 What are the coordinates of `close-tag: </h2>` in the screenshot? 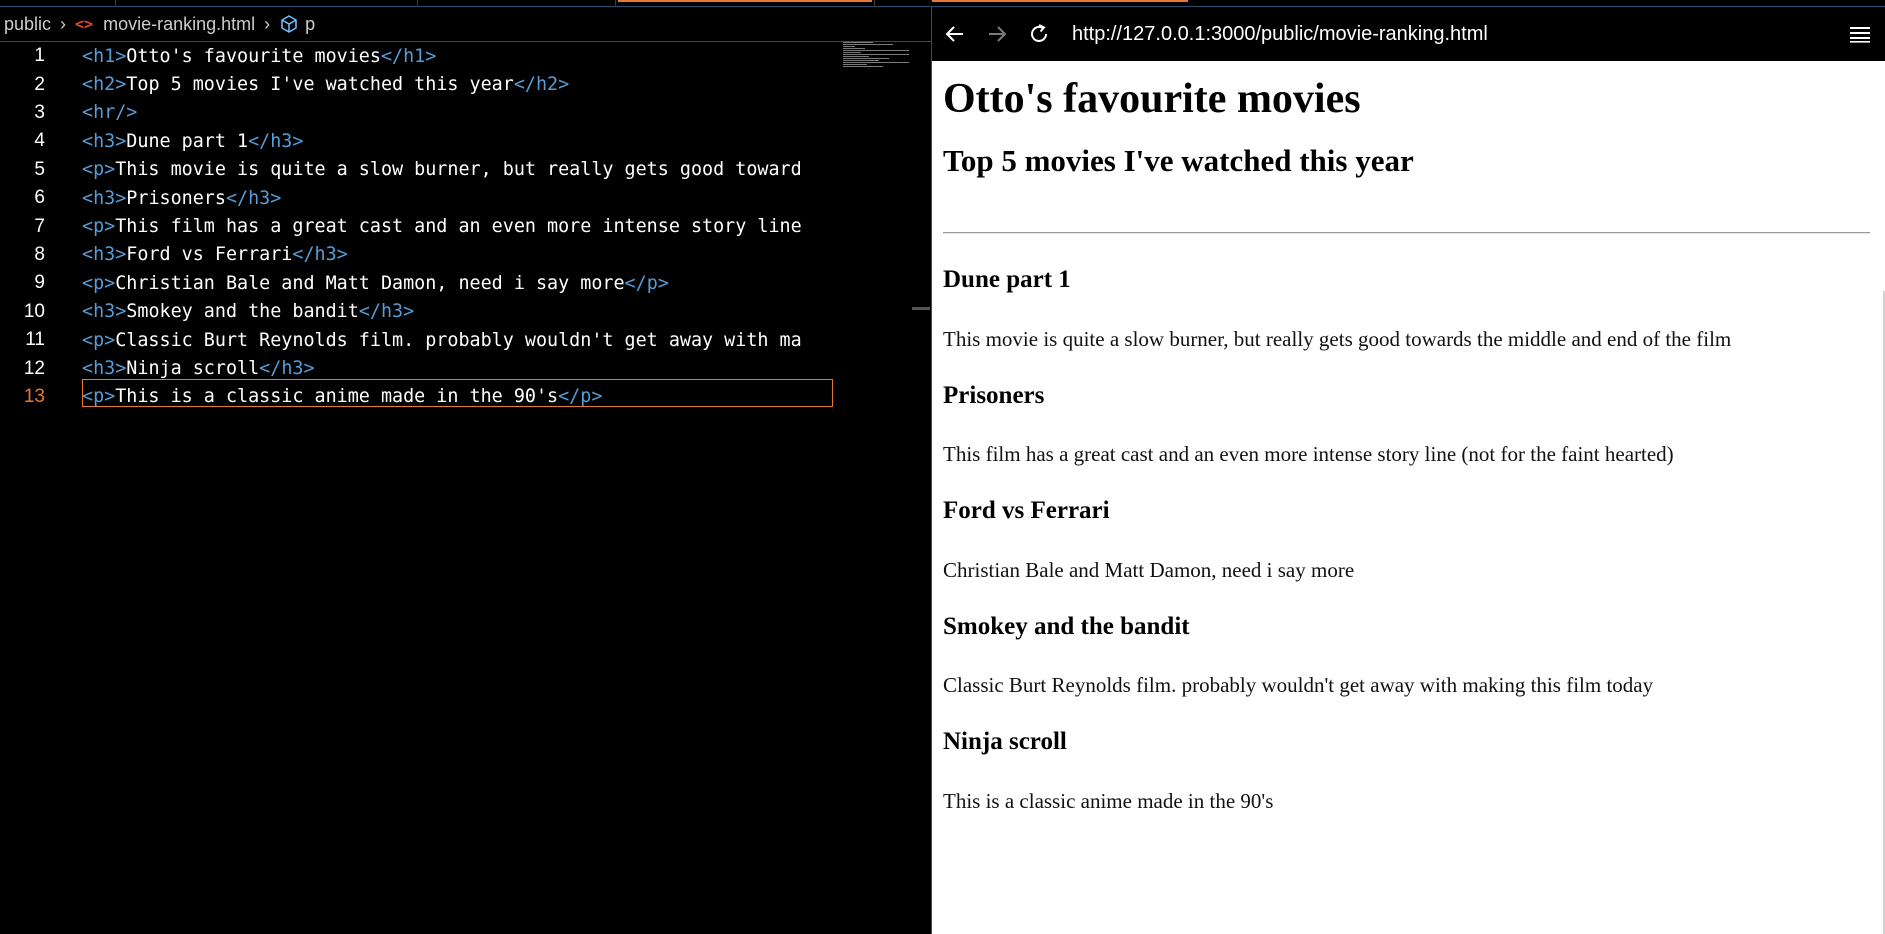 It's located at (541, 85).